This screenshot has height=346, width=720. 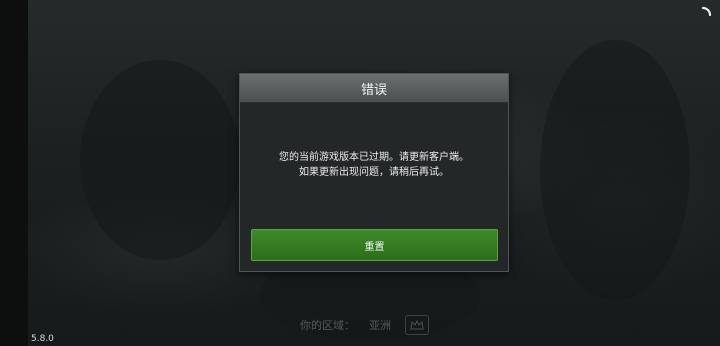 I want to click on reset-button: 重置, so click(x=374, y=245).